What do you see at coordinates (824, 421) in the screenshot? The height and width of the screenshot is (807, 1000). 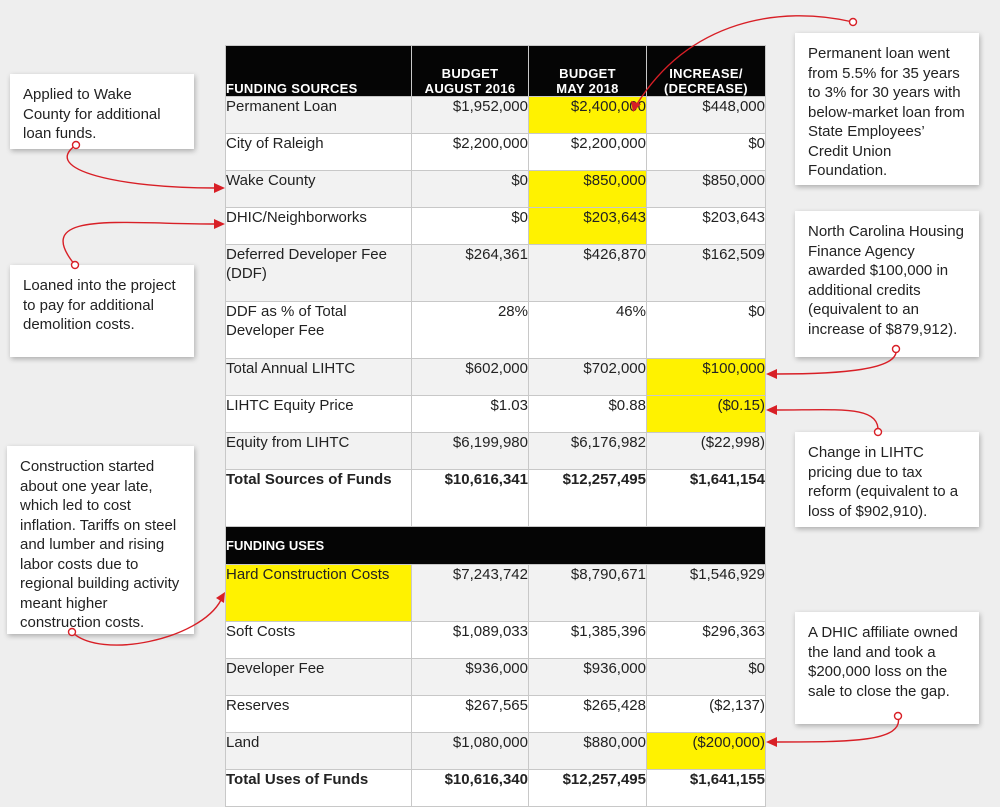 I see `arrow-lihtc-pricing` at bounding box center [824, 421].